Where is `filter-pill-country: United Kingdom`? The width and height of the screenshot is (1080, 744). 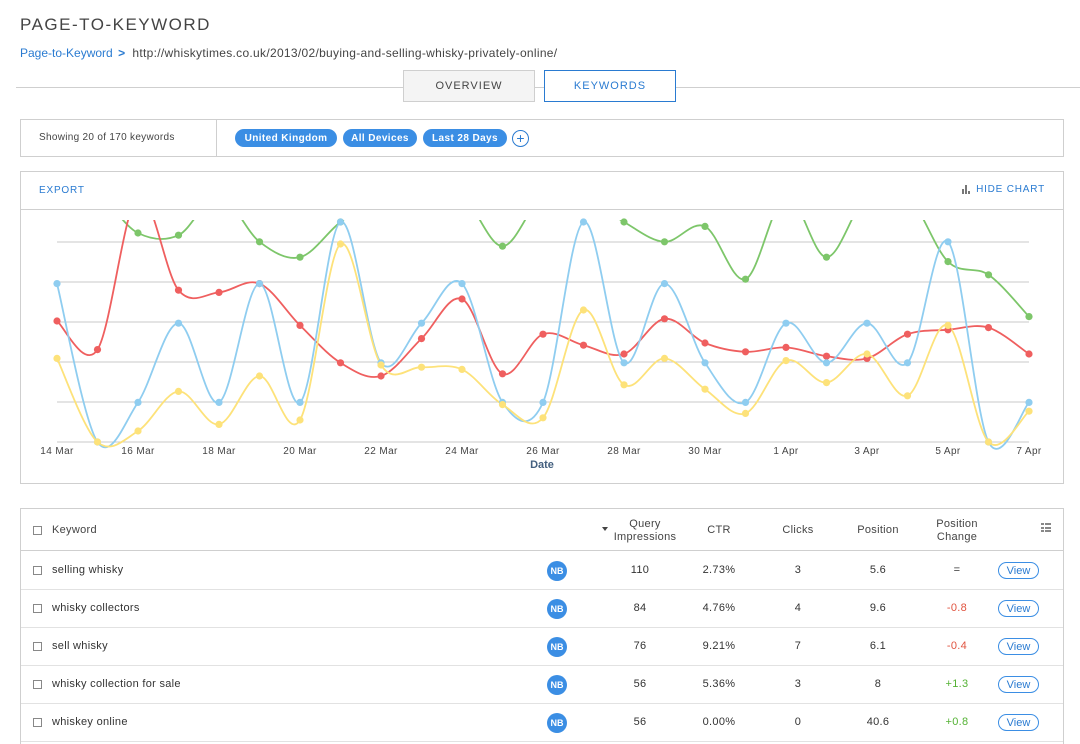
filter-pill-country: United Kingdom is located at coordinates (286, 138).